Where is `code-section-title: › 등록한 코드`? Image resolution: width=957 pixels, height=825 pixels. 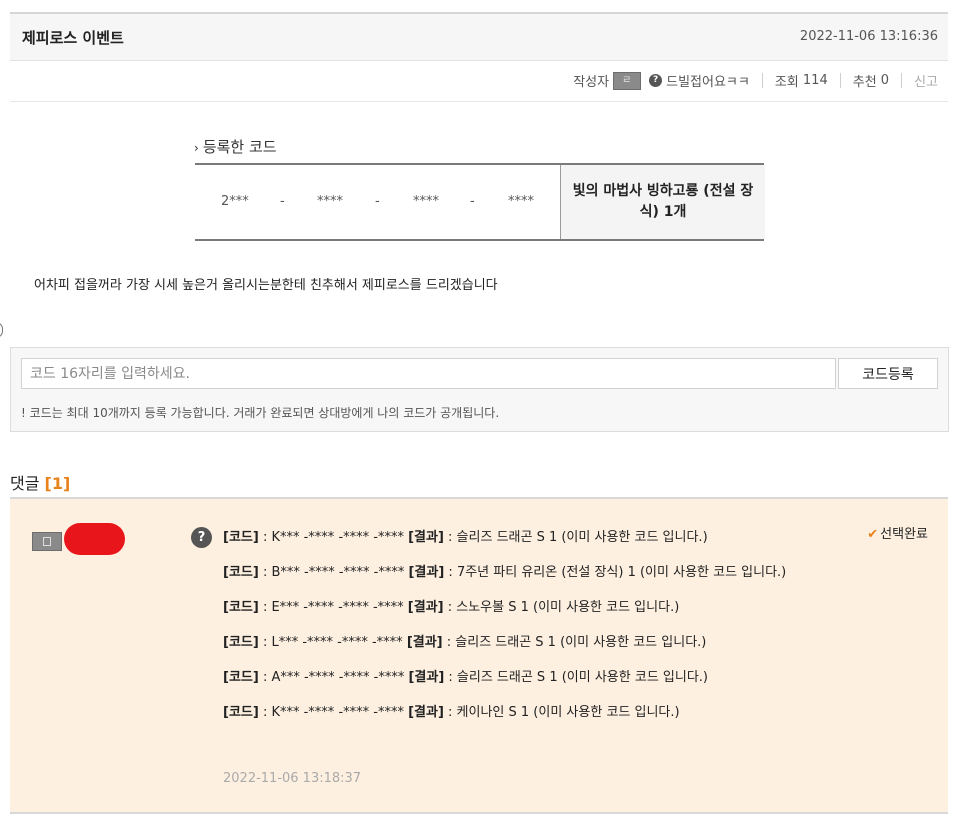
code-section-title: › 등록한 코드 is located at coordinates (235, 146).